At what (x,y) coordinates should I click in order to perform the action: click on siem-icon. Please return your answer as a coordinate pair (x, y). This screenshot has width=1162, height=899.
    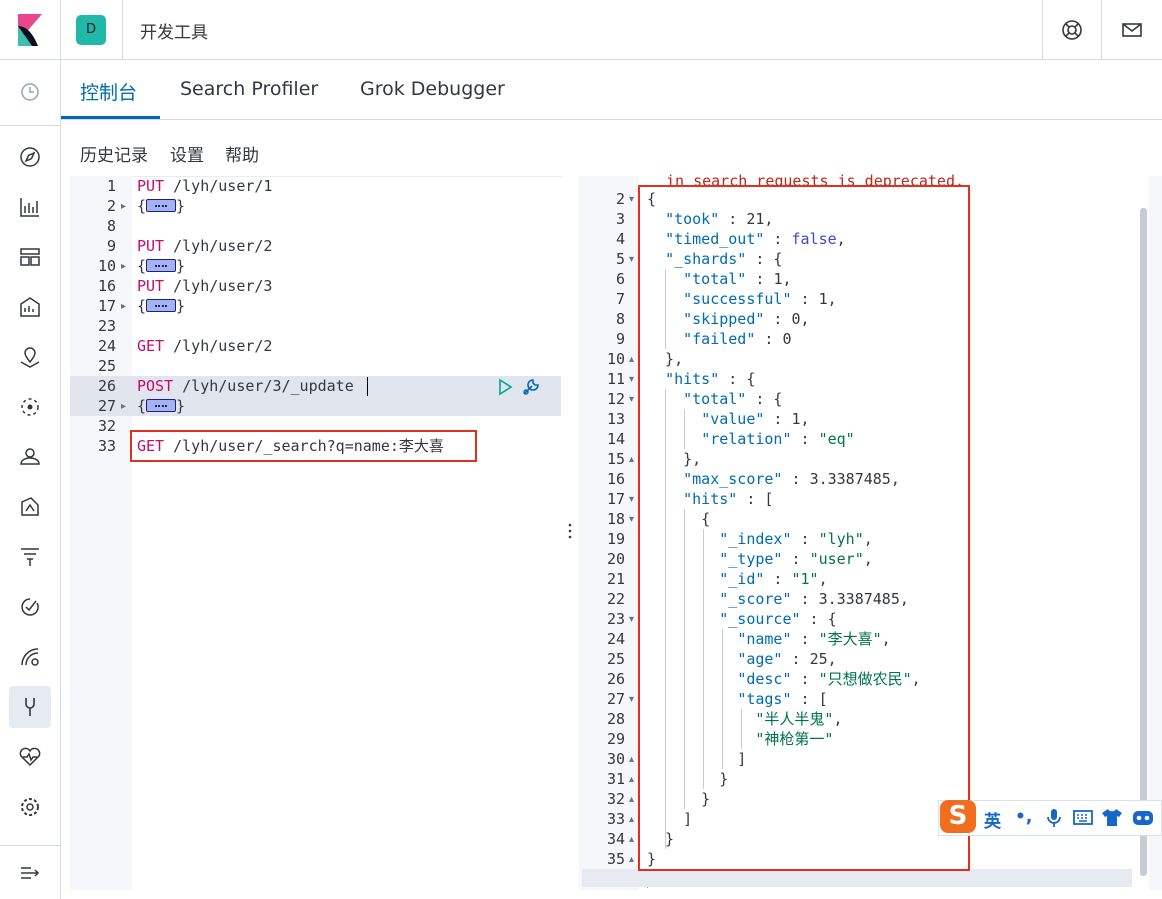
    Looking at the image, I should click on (30, 657).